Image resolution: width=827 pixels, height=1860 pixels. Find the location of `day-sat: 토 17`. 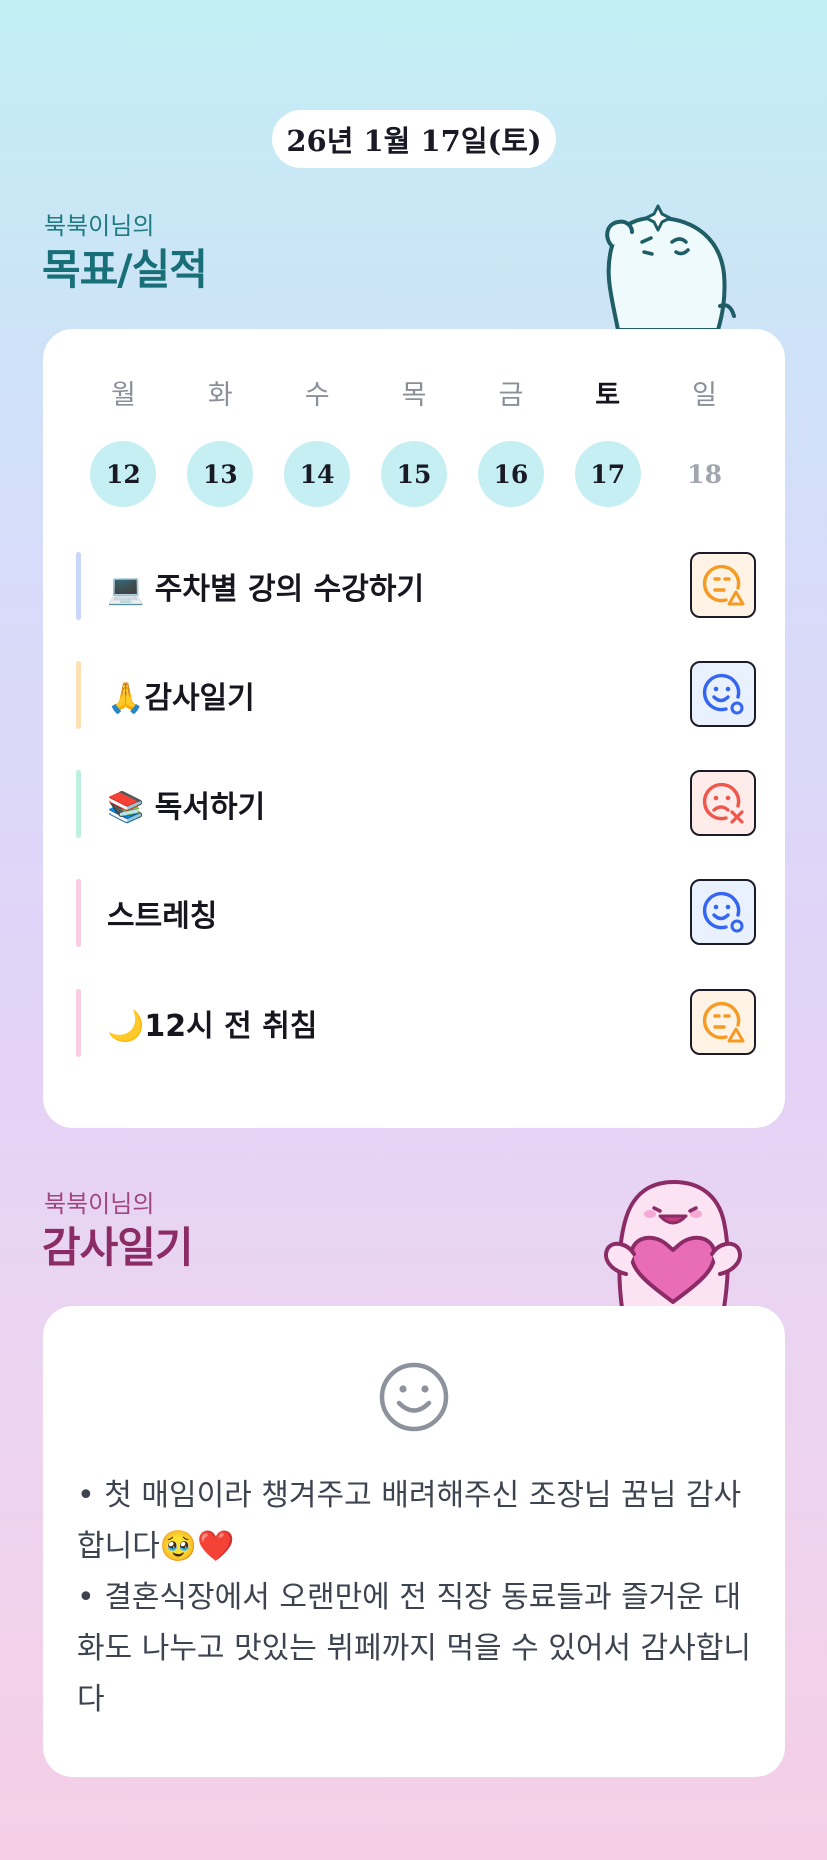

day-sat: 토 17 is located at coordinates (607, 442).